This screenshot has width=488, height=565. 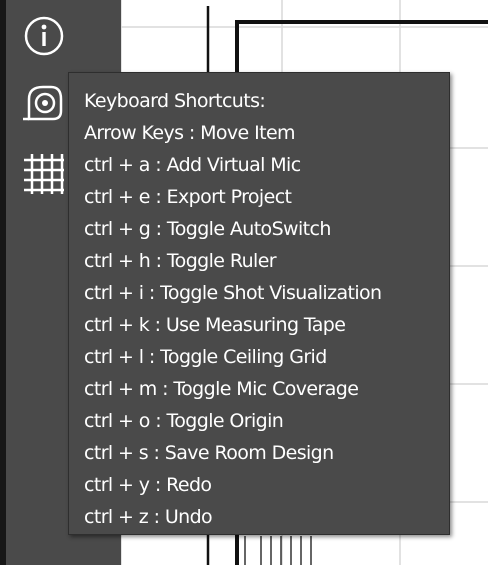 What do you see at coordinates (209, 453) in the screenshot?
I see `shortcut-ctrl-s: ctrl + s : Save Room Design` at bounding box center [209, 453].